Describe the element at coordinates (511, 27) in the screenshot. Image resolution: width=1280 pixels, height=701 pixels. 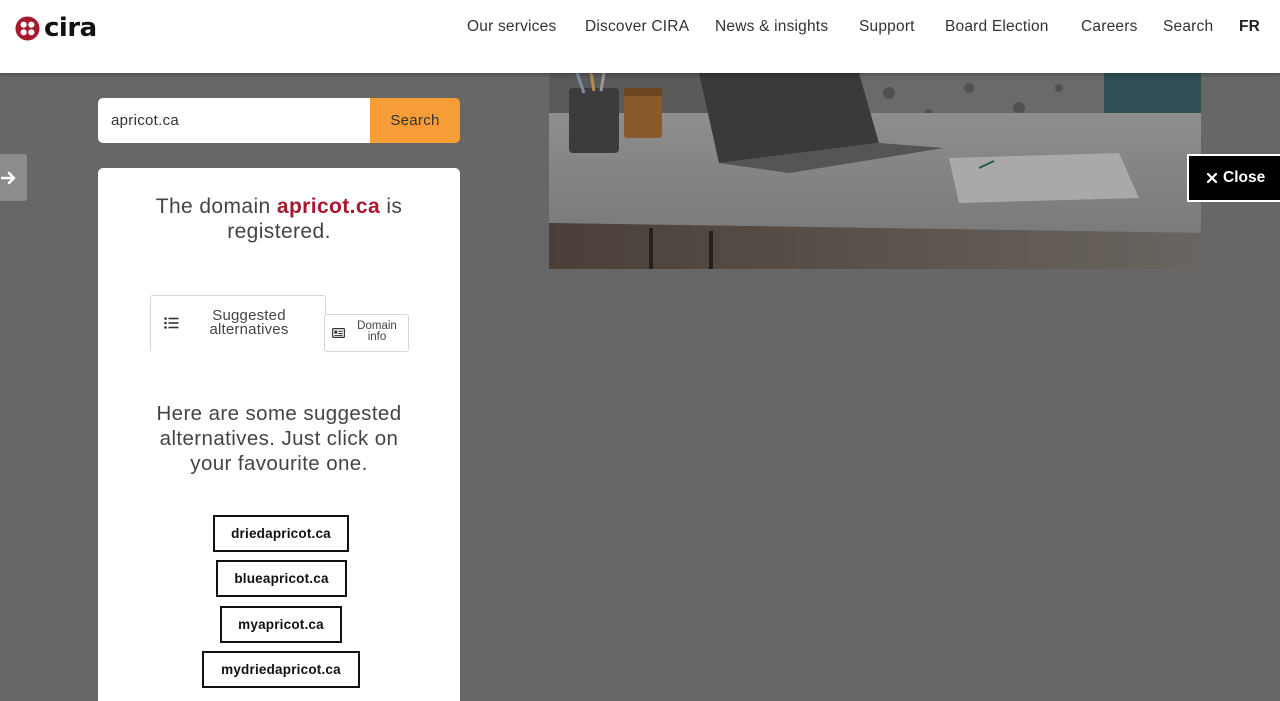
I see `nav-our-services: Our services` at that location.